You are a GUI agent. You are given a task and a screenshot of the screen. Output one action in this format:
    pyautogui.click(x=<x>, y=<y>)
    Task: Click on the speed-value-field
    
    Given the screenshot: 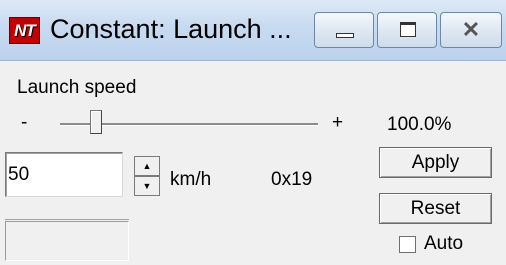 What is the action you would take?
    pyautogui.click(x=64, y=174)
    